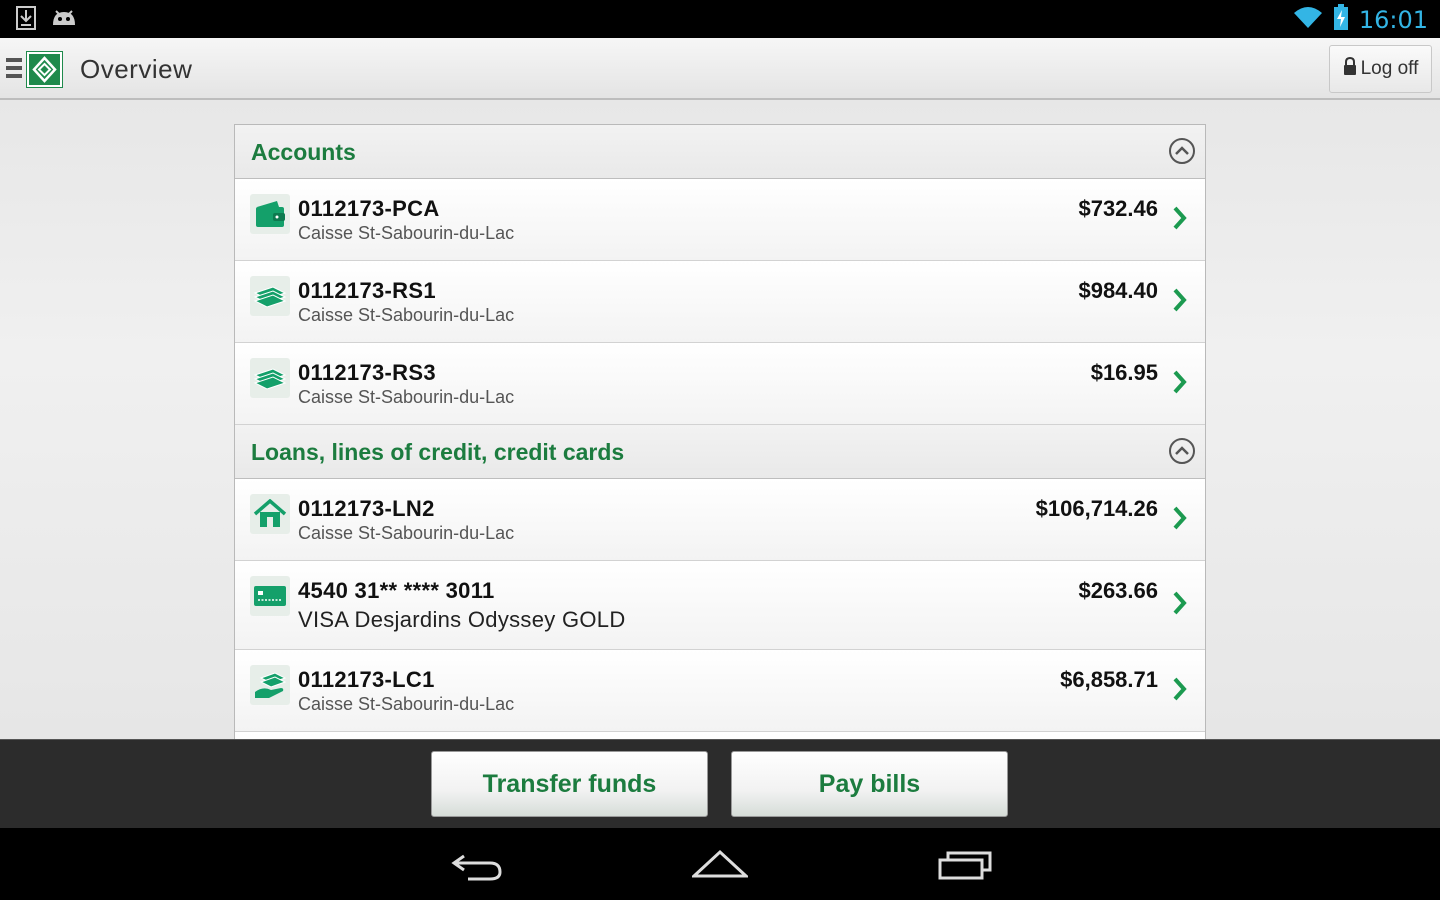  Describe the element at coordinates (136, 69) in the screenshot. I see `page-title: Overview` at that location.